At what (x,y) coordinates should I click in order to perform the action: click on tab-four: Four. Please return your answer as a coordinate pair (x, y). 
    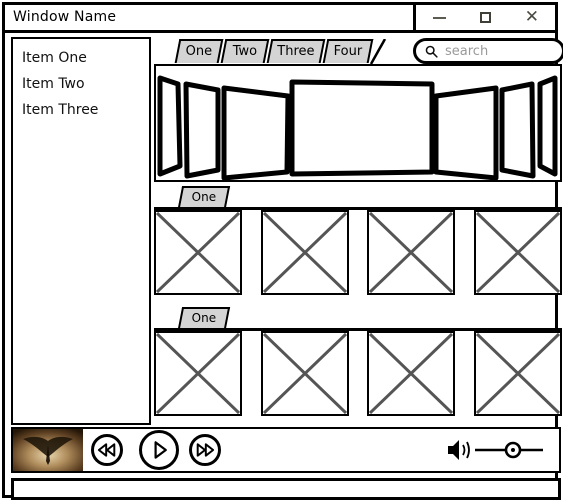
    Looking at the image, I should click on (348, 51).